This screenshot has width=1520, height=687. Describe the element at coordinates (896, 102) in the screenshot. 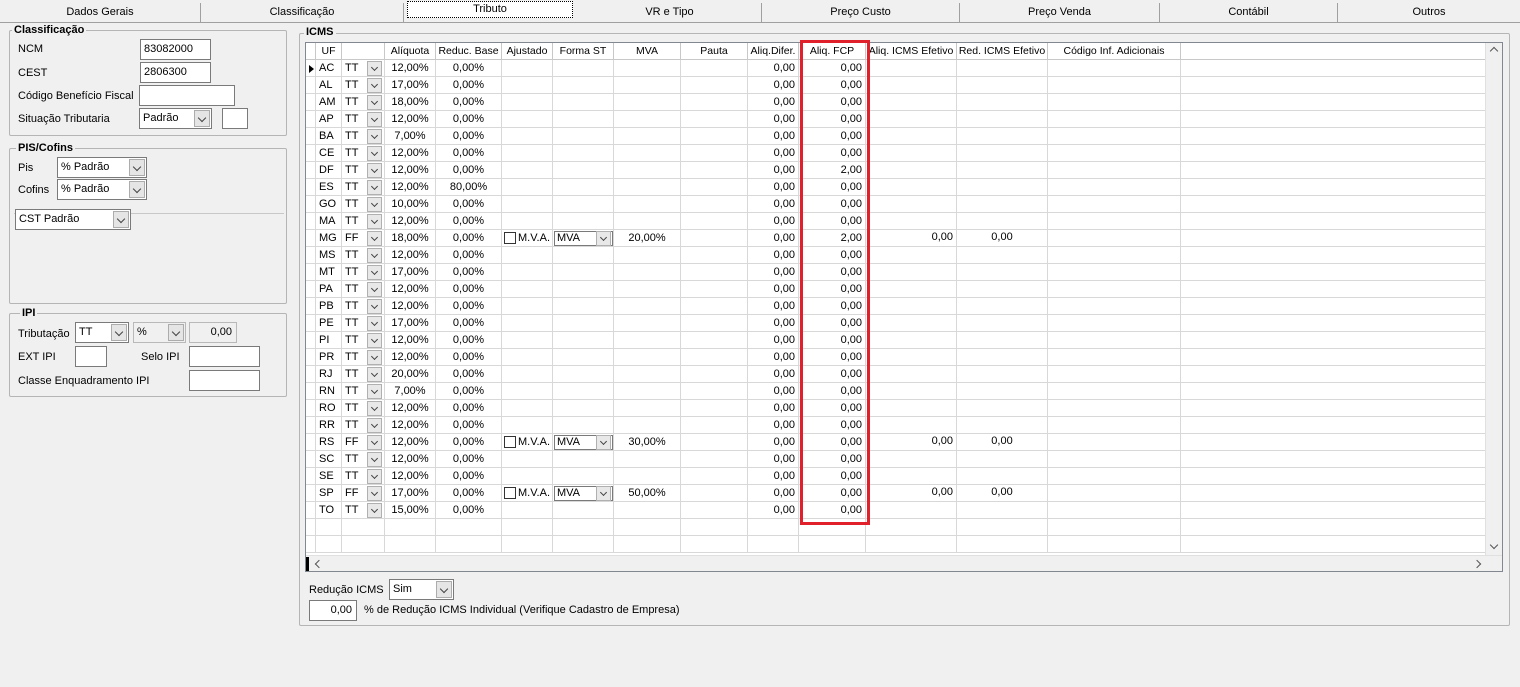

I see `table-row: AM TT 18,00% 0,00% 0,00 0,00` at that location.